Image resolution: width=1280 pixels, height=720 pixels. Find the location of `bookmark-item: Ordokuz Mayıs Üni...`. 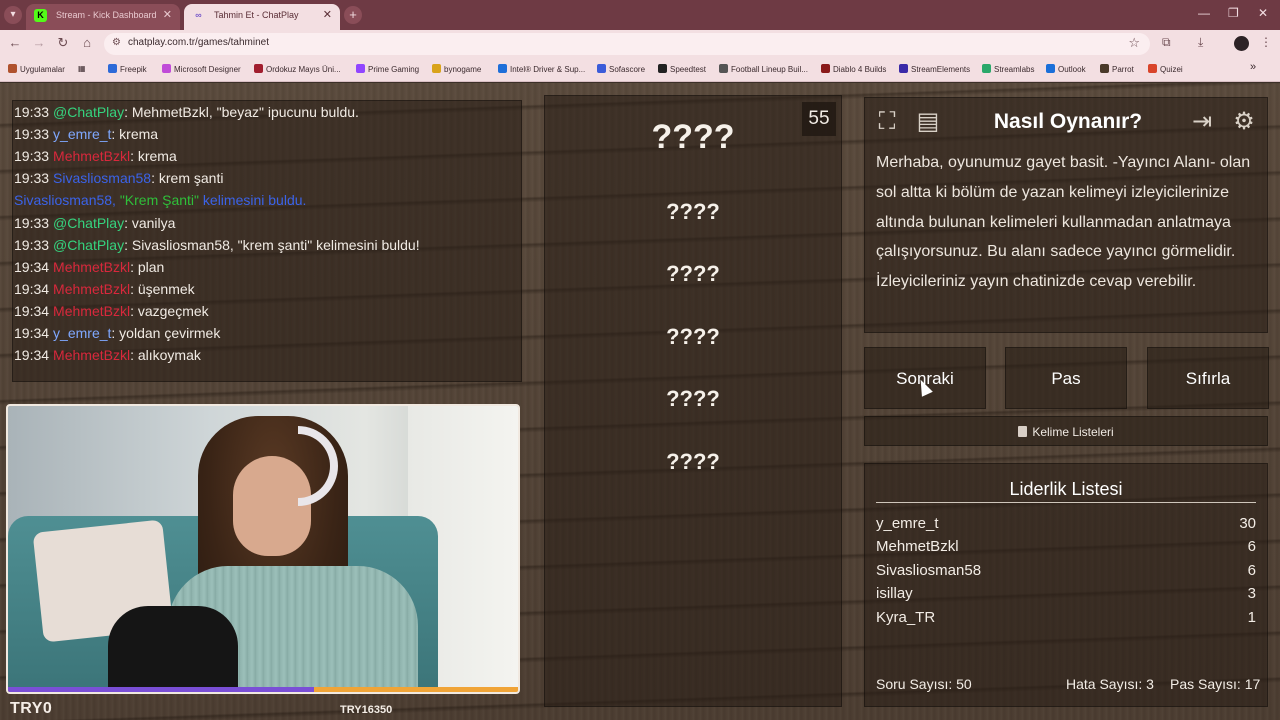

bookmark-item: Ordokuz Mayıs Üni... is located at coordinates (297, 69).